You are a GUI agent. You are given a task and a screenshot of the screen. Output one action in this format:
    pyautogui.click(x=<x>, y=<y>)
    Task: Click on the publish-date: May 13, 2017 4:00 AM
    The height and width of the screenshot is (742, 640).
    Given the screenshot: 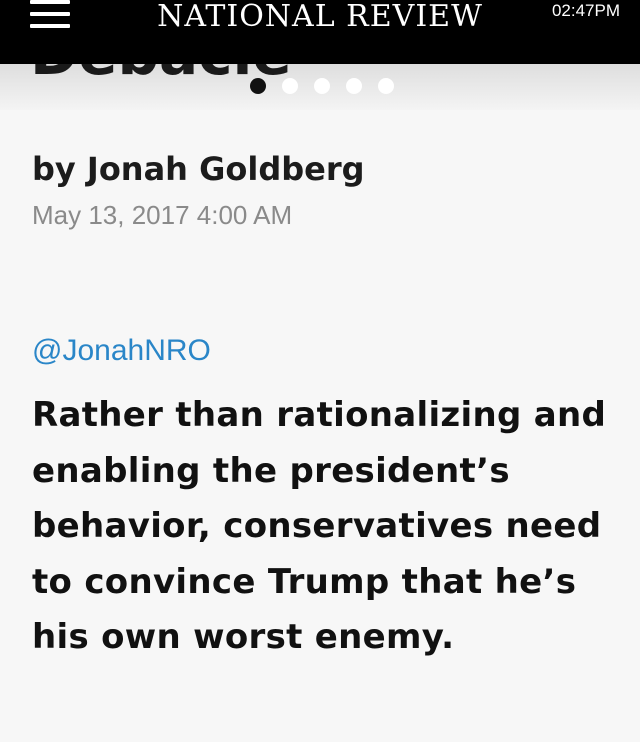 What is the action you would take?
    pyautogui.click(x=162, y=215)
    